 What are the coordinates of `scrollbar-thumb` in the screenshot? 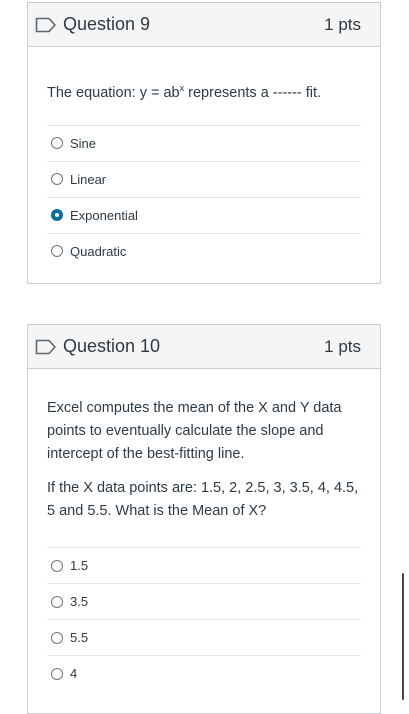 It's located at (403, 636).